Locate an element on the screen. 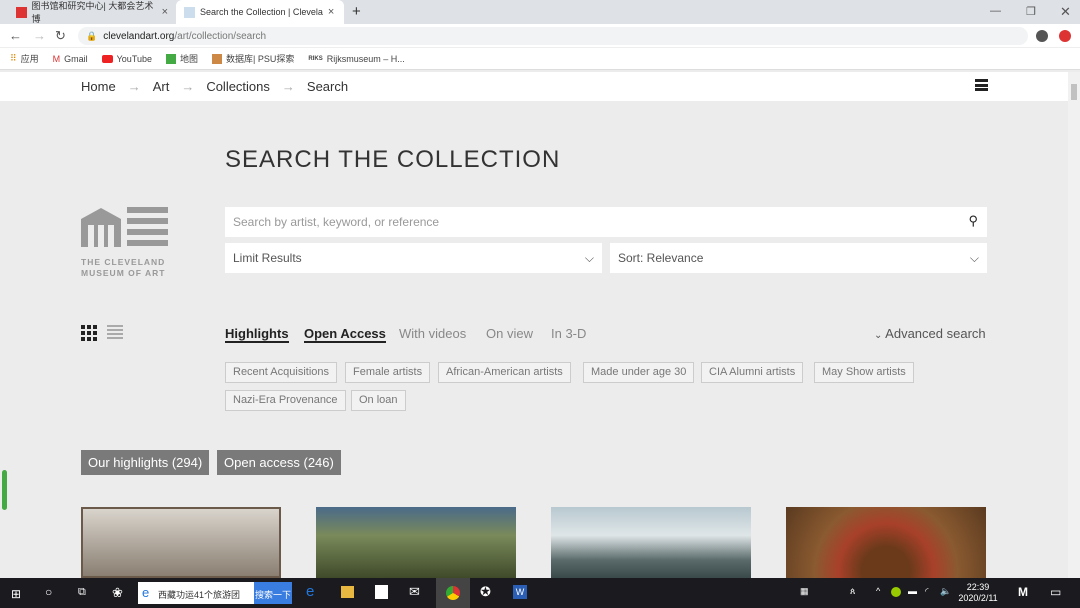  sort-dropdown: Sort: Relevance ⌵ is located at coordinates (798, 258).